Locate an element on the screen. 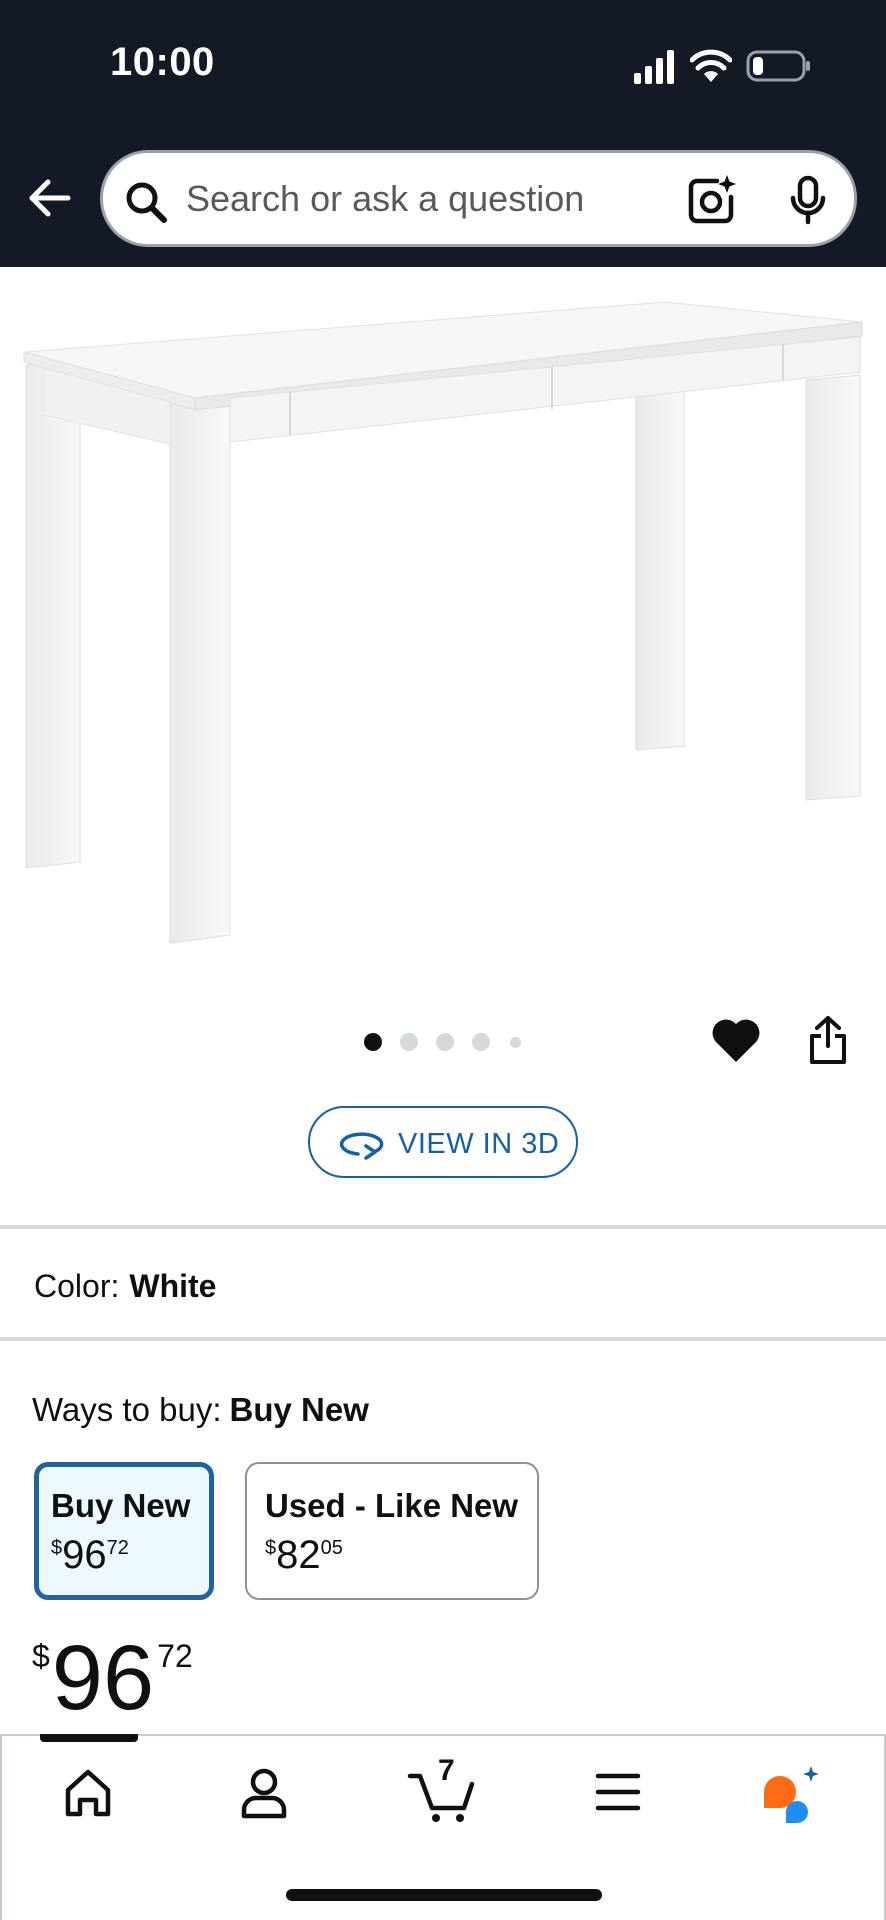  option-title: Used - Like New is located at coordinates (392, 1505).